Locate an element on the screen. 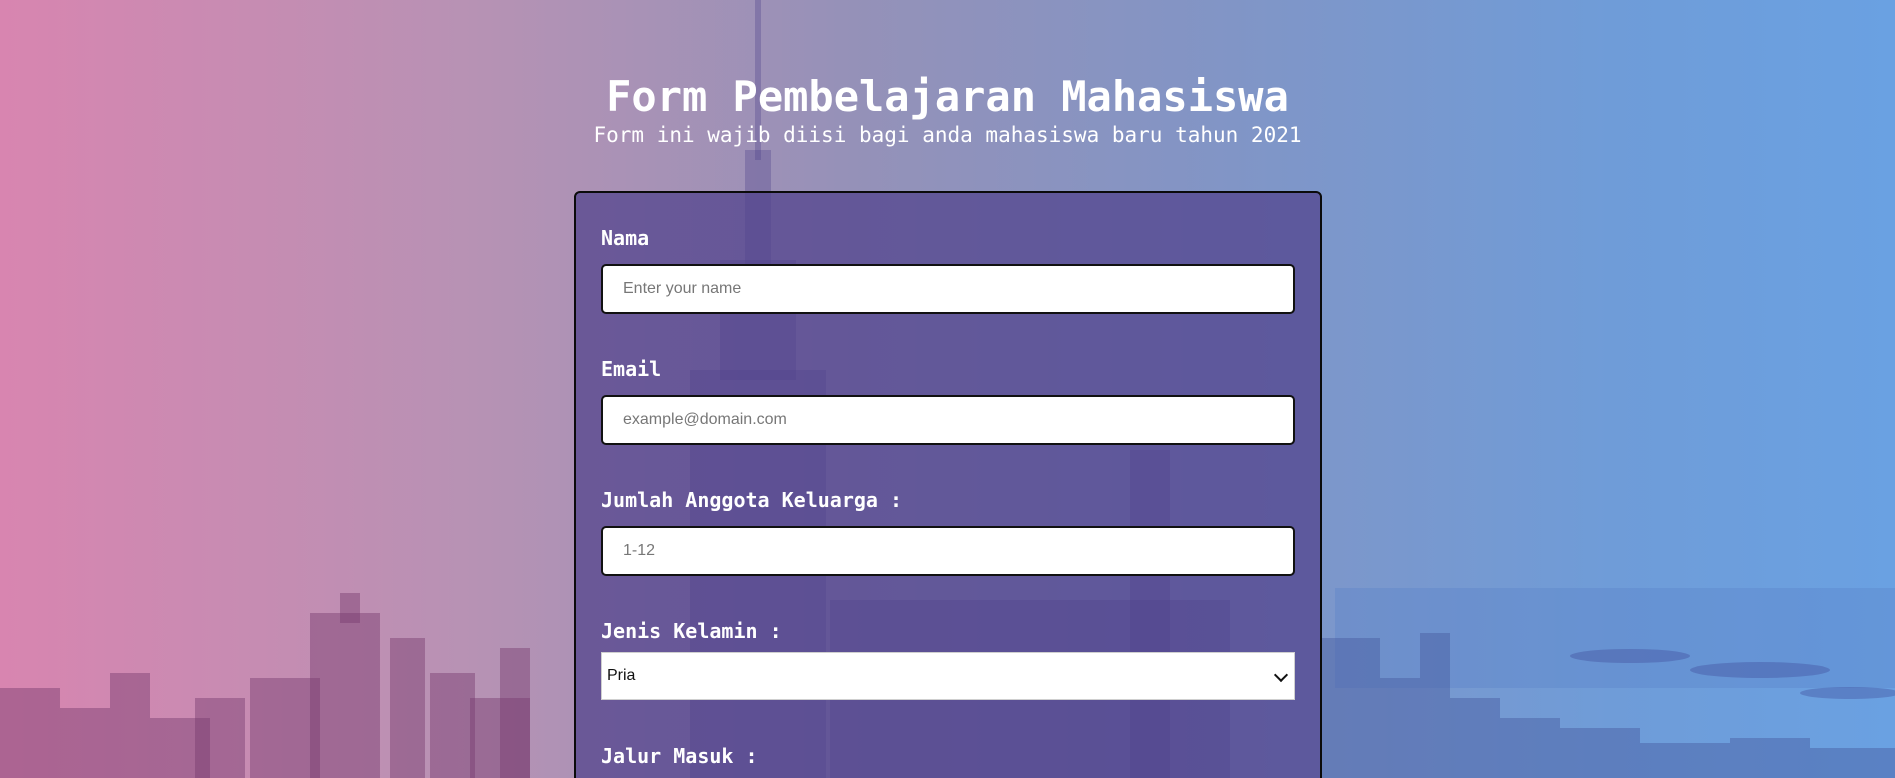  jumlah-anggota-input is located at coordinates (948, 551).